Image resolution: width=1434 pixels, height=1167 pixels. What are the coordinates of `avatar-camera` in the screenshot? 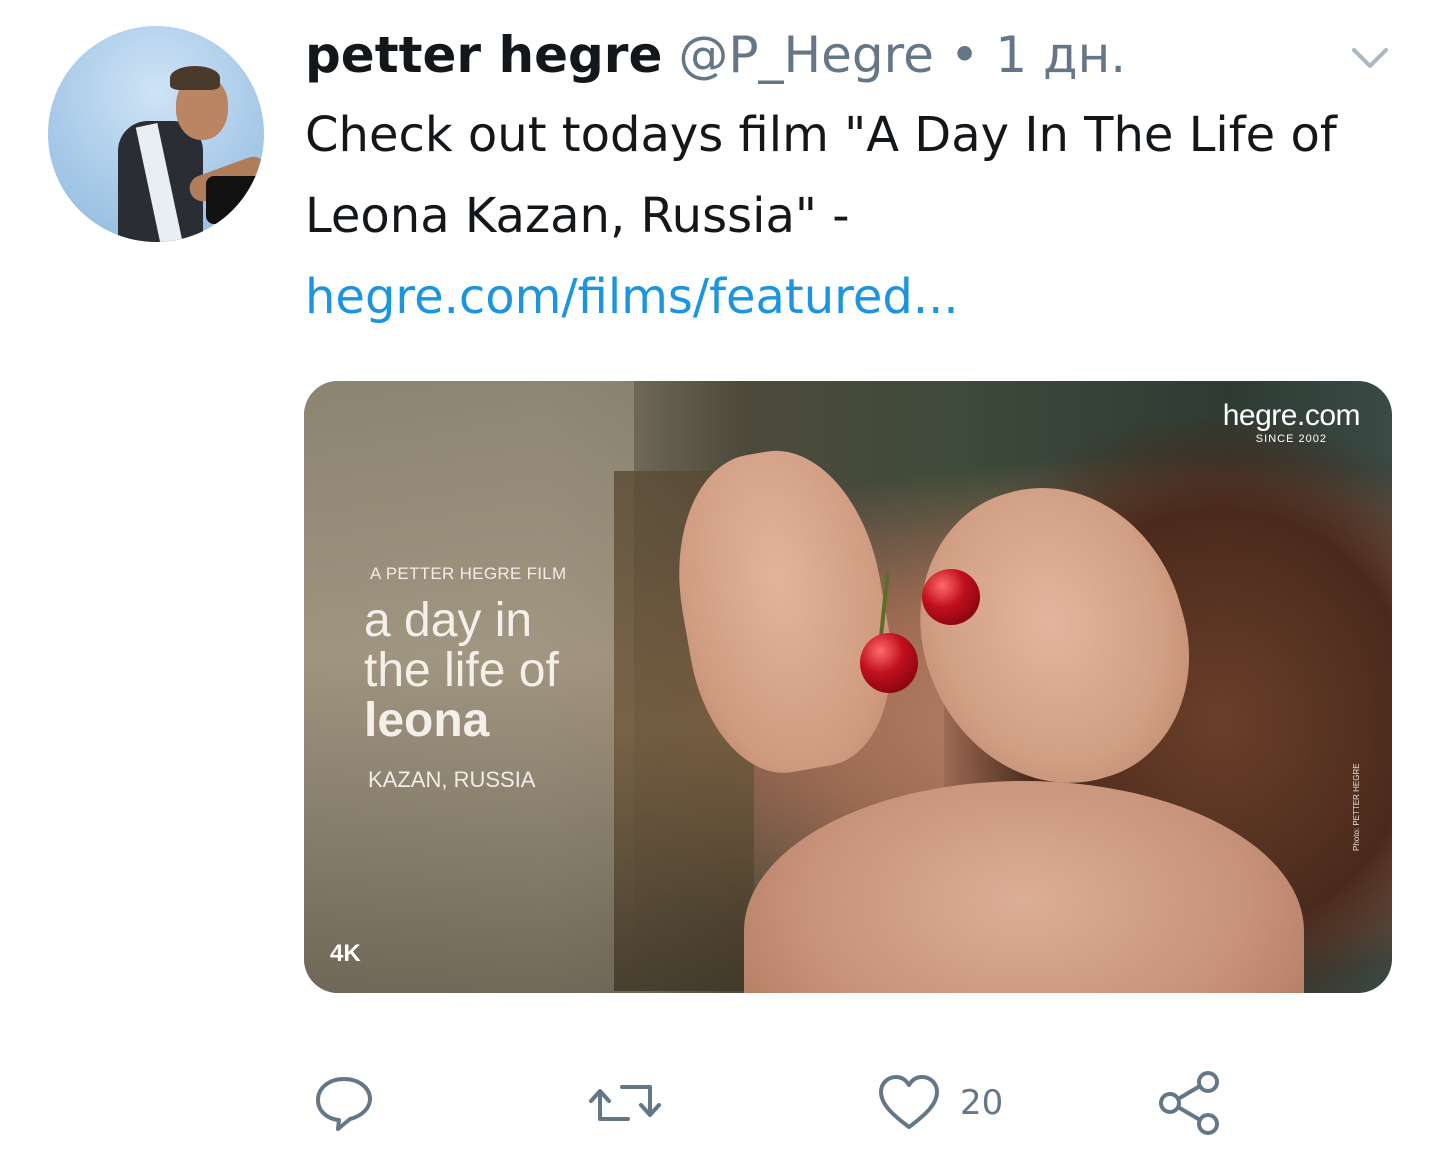 It's located at (235, 200).